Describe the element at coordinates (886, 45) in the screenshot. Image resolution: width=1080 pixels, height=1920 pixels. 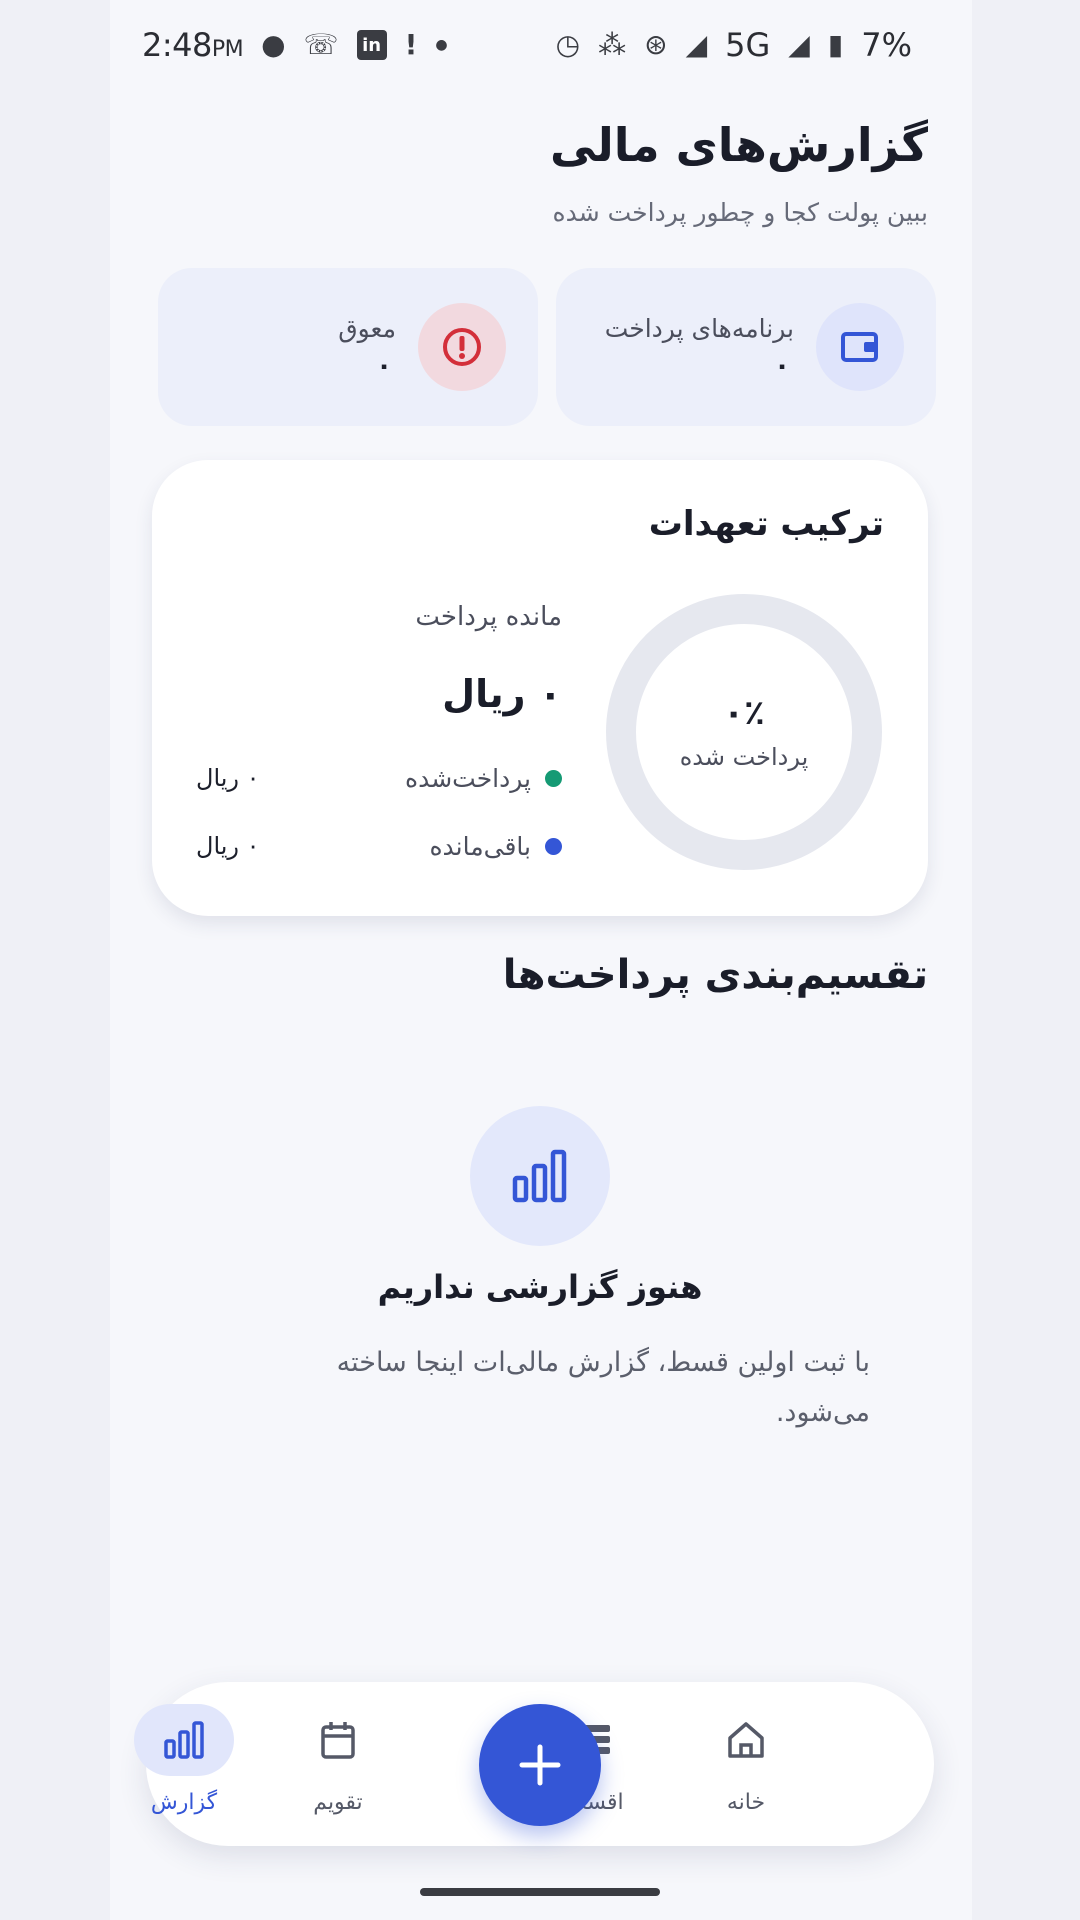
I see `battery-percent: 7%` at that location.